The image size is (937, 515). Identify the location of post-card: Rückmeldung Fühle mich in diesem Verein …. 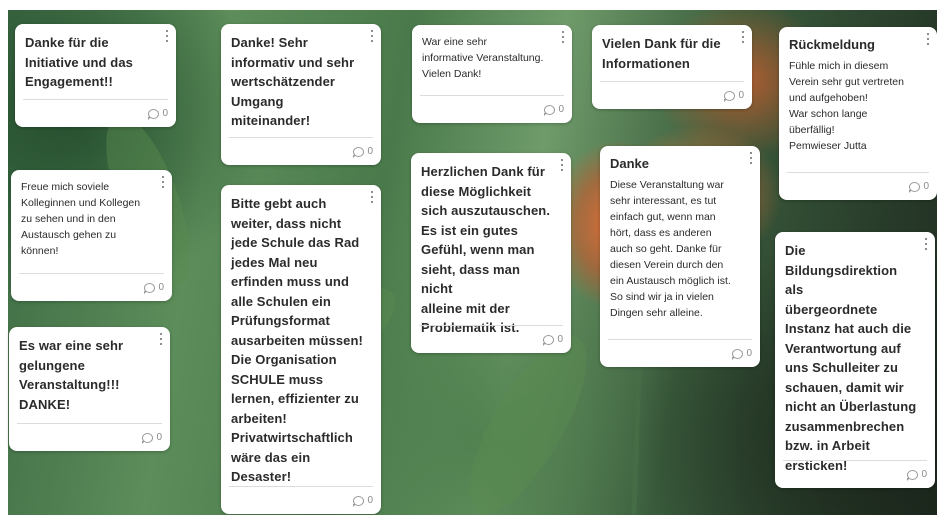
(858, 113).